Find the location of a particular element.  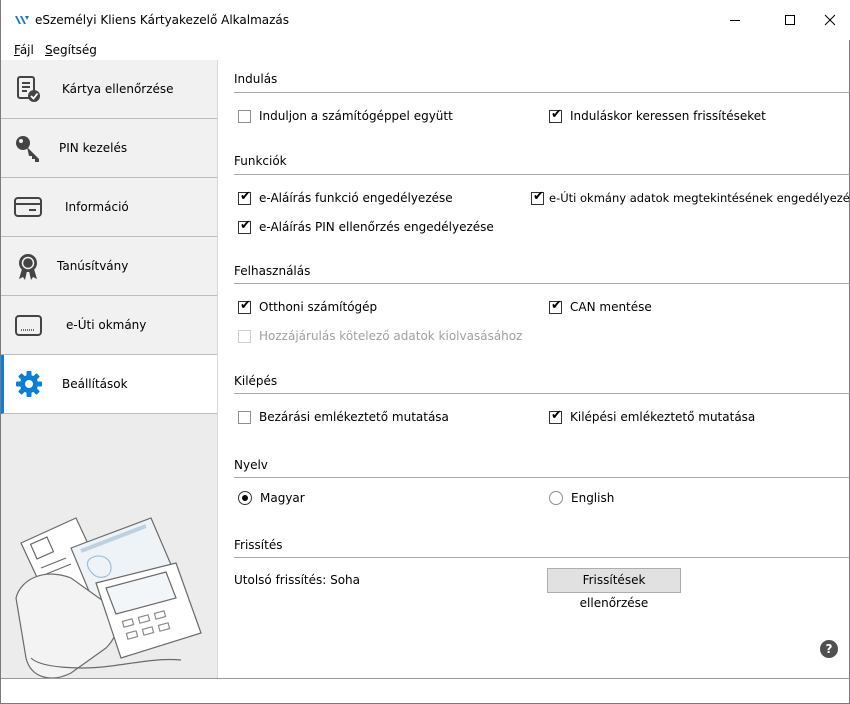

sidebar-item-label: PIN kezelés is located at coordinates (93, 148).